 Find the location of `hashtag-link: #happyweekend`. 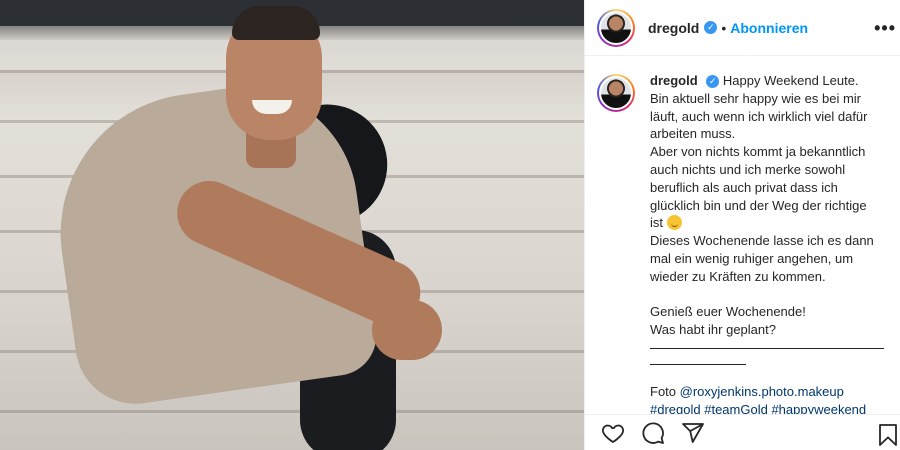

hashtag-link: #happyweekend is located at coordinates (818, 408).